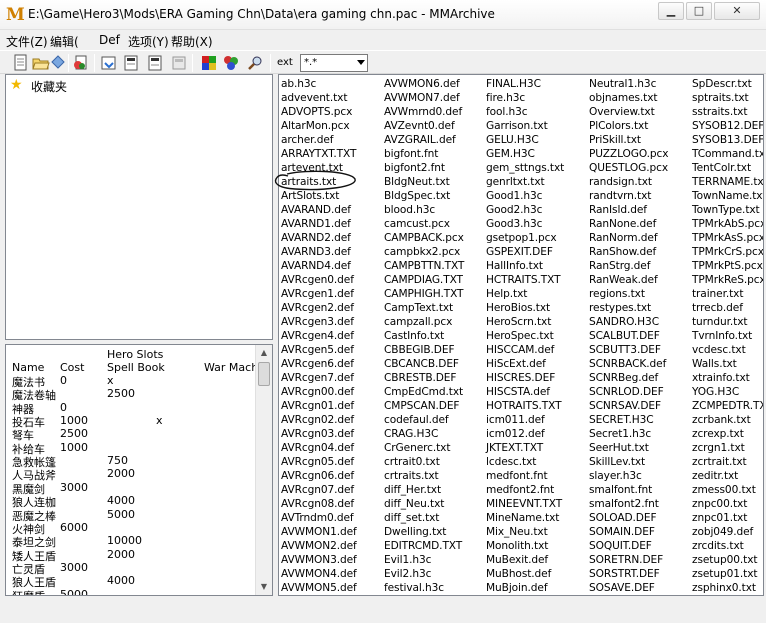 The width and height of the screenshot is (766, 623). Describe the element at coordinates (727, 434) in the screenshot. I see `file-item: zcrexp.txt` at that location.